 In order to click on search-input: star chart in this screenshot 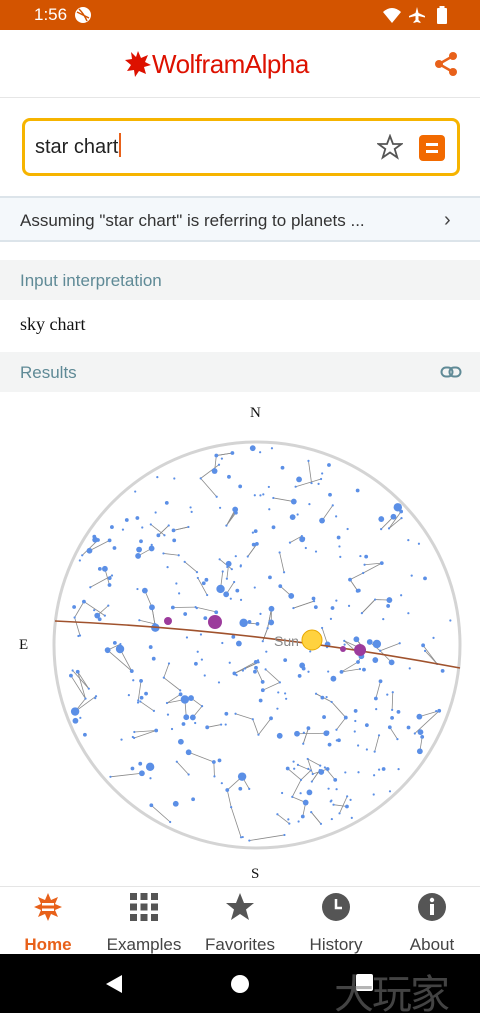, I will do `click(78, 146)`.